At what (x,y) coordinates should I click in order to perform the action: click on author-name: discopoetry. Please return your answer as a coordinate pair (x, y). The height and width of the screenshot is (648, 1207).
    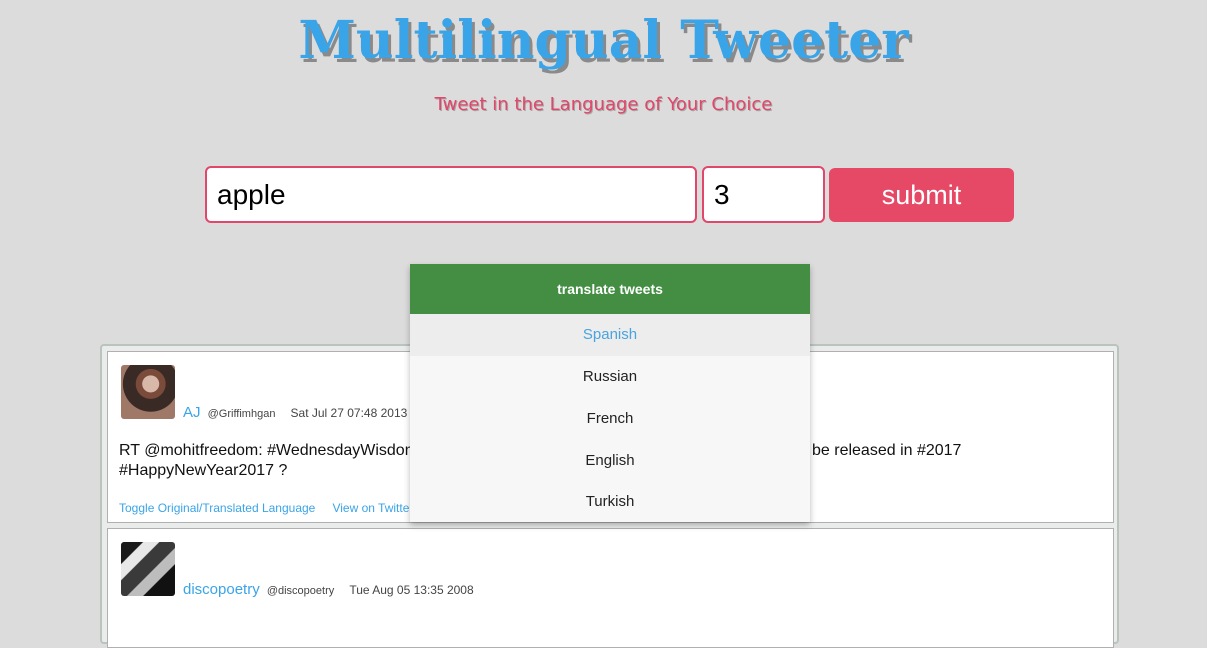
    Looking at the image, I should click on (221, 589).